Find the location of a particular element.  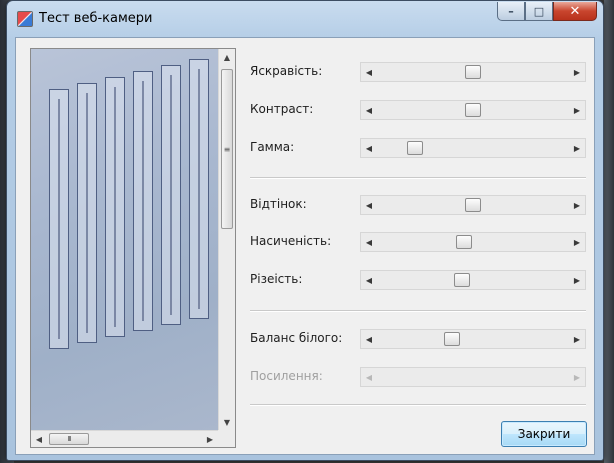

scroll-left-button: ◀ is located at coordinates (39, 439).